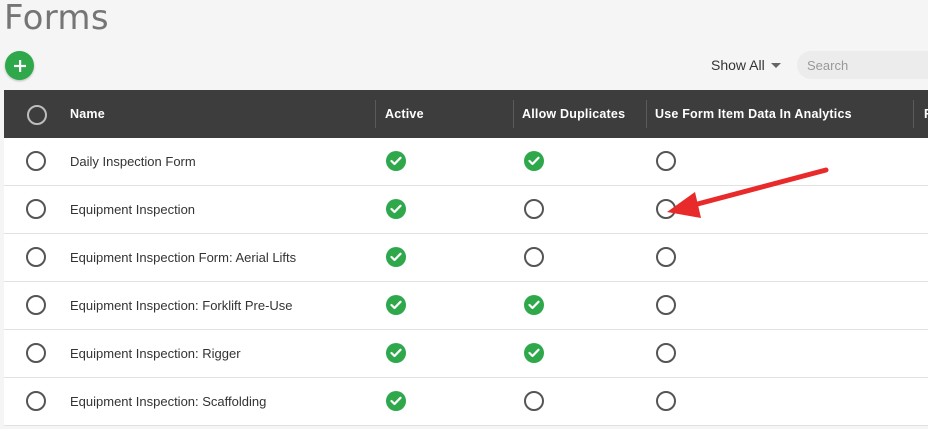  Describe the element at coordinates (753, 114) in the screenshot. I see `column-header-use-in-analytics: Use Form Item Data In Analytics` at that location.